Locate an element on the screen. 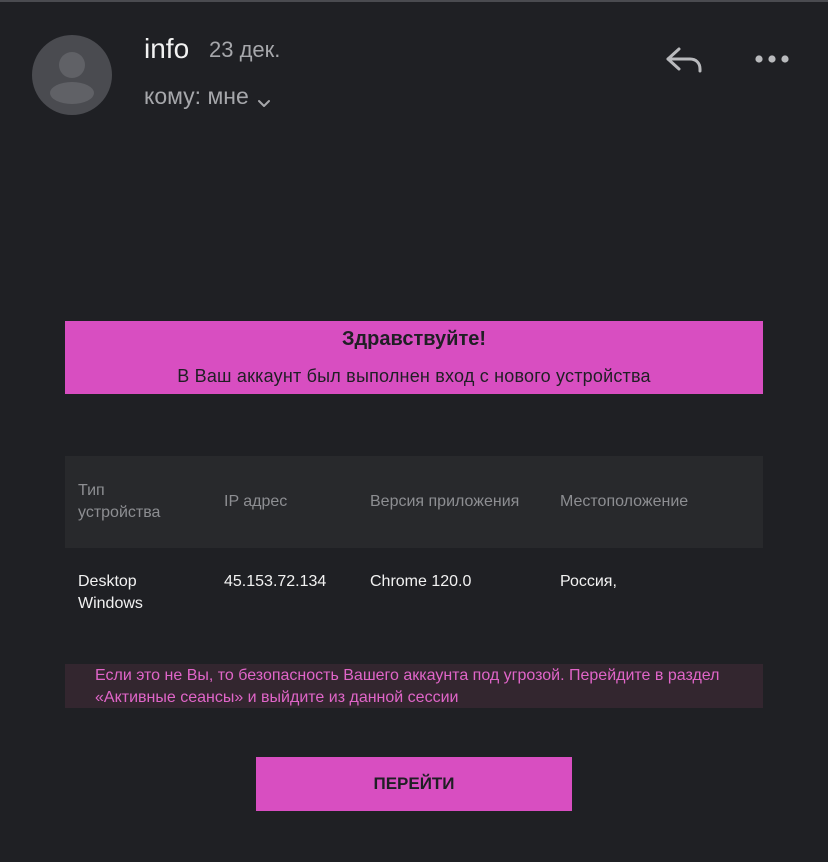 Image resolution: width=828 pixels, height=862 pixels. column-header-device: Тип устройства is located at coordinates (119, 502).